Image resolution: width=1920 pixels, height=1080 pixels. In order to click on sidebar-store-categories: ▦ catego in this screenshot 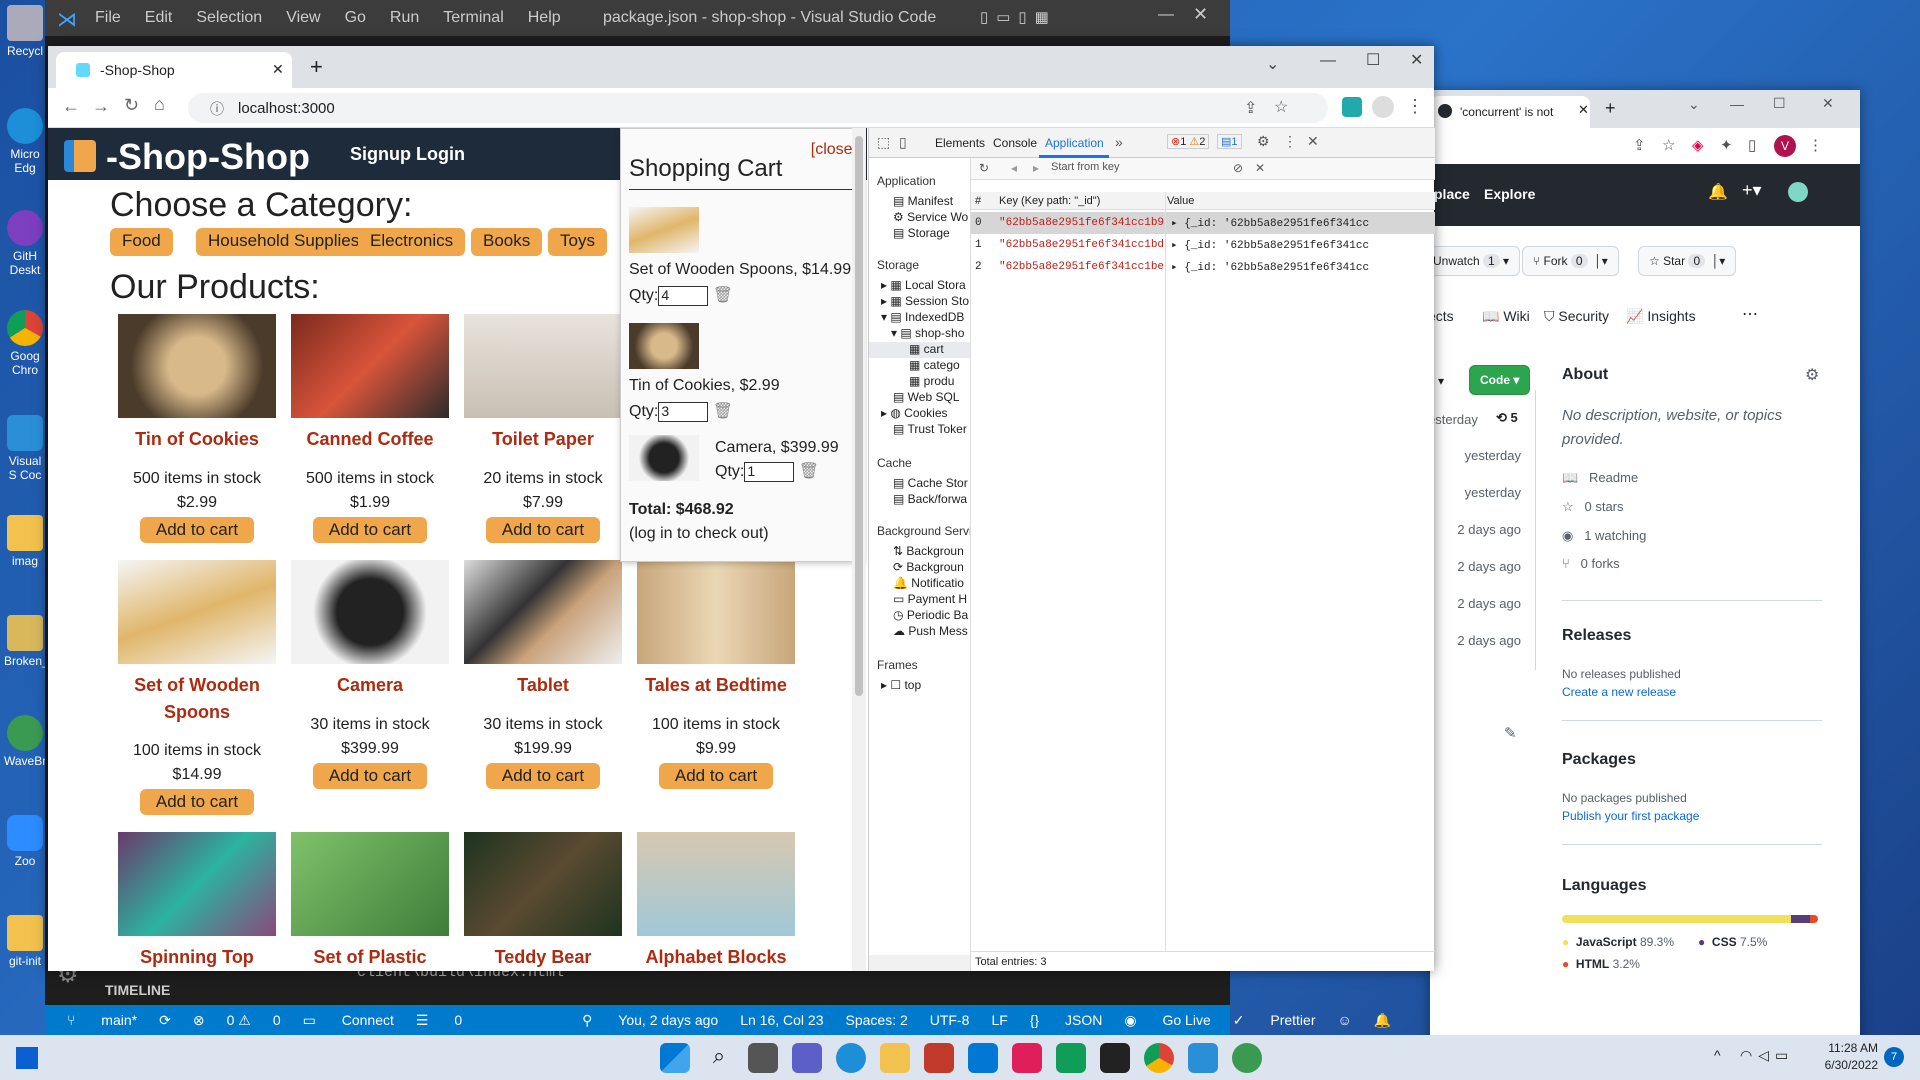, I will do `click(934, 365)`.